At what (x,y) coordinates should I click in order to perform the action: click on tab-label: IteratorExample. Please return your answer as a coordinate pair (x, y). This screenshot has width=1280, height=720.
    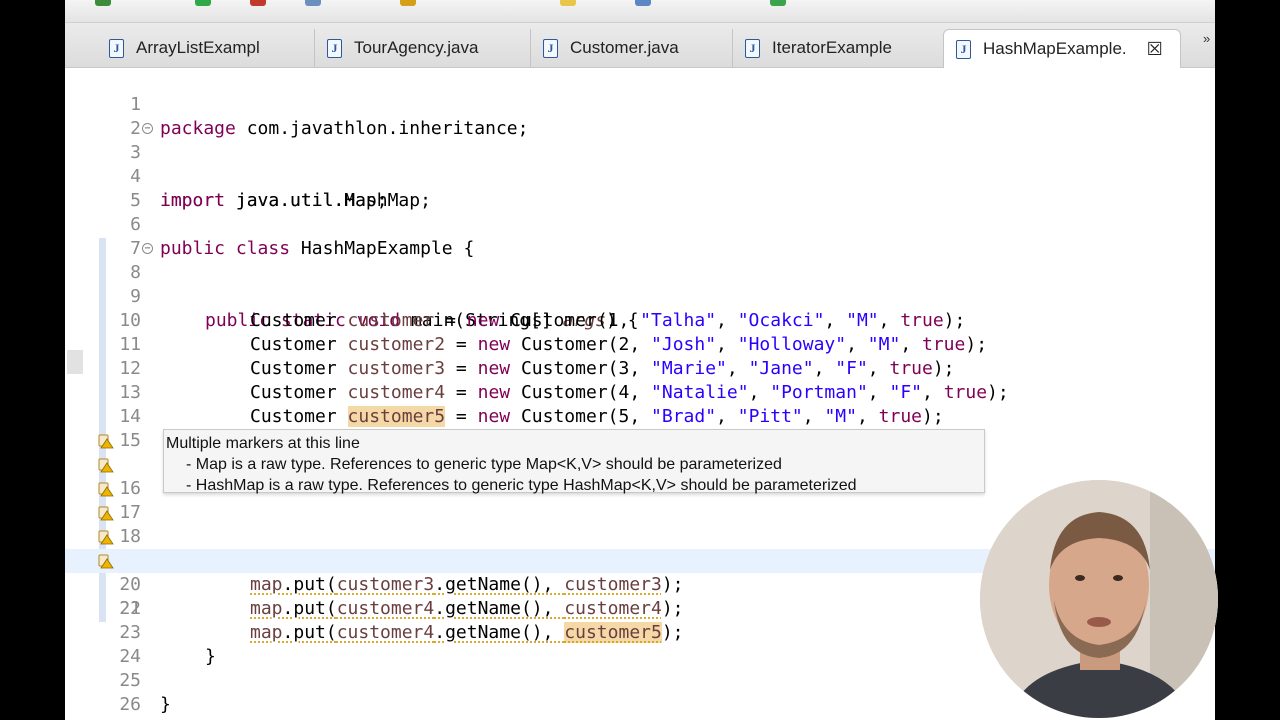
    Looking at the image, I should click on (832, 47).